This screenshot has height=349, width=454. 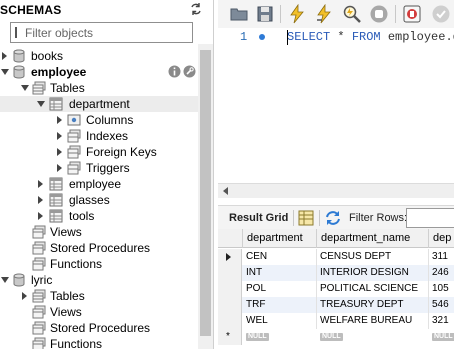 What do you see at coordinates (441, 273) in the screenshot?
I see `cell-dep: 246` at bounding box center [441, 273].